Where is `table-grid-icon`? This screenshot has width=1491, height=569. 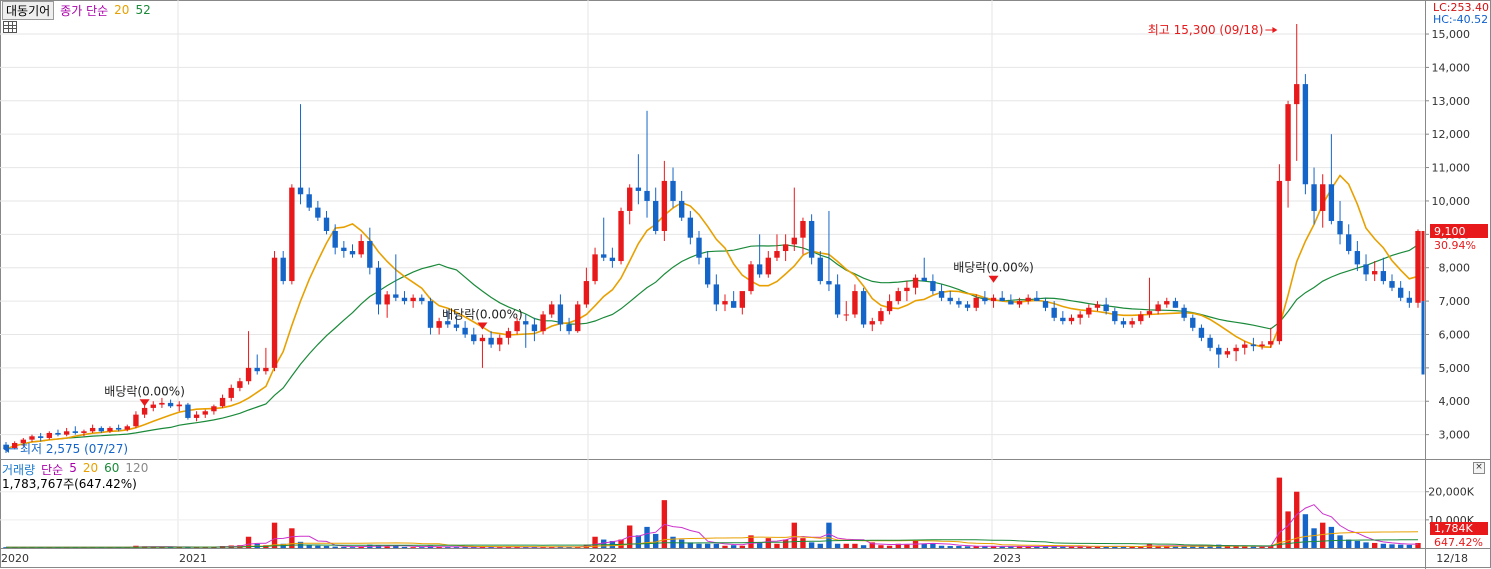 table-grid-icon is located at coordinates (10, 27).